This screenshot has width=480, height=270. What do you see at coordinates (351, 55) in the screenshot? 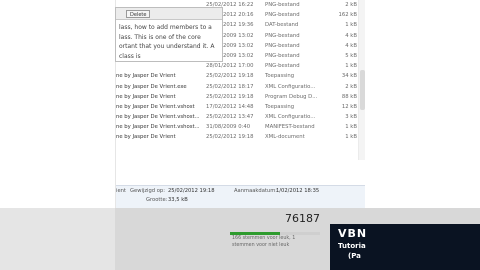
I see `file-size: 5 kB` at bounding box center [351, 55].